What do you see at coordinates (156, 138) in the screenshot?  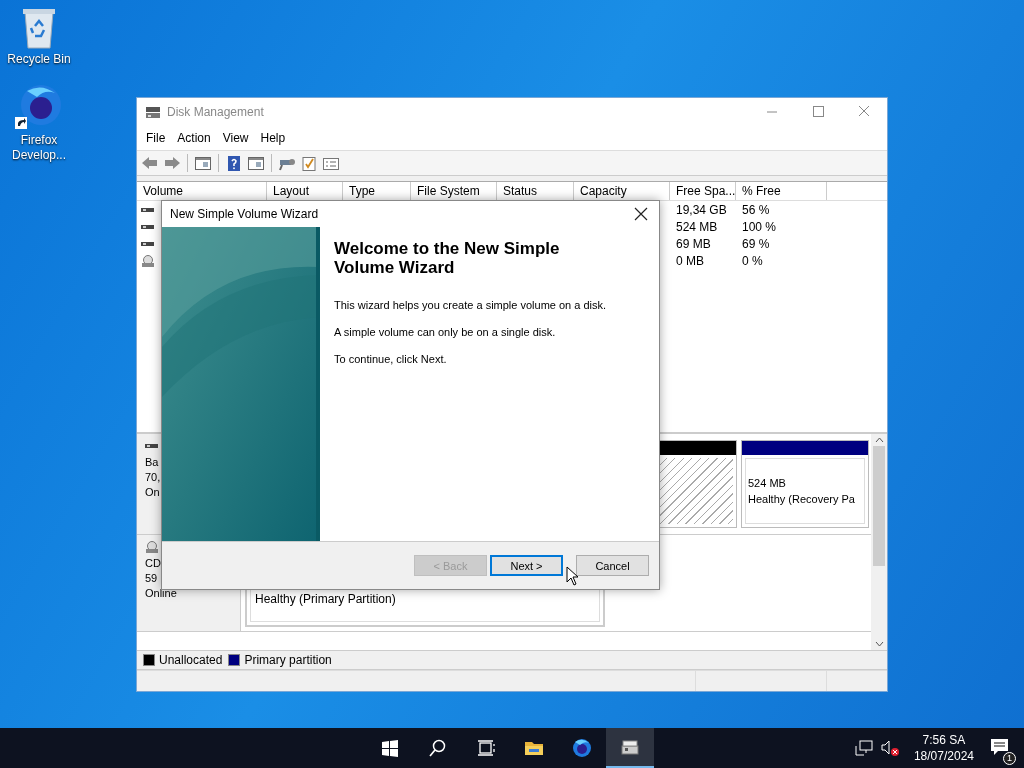 I see `menu-item: File` at bounding box center [156, 138].